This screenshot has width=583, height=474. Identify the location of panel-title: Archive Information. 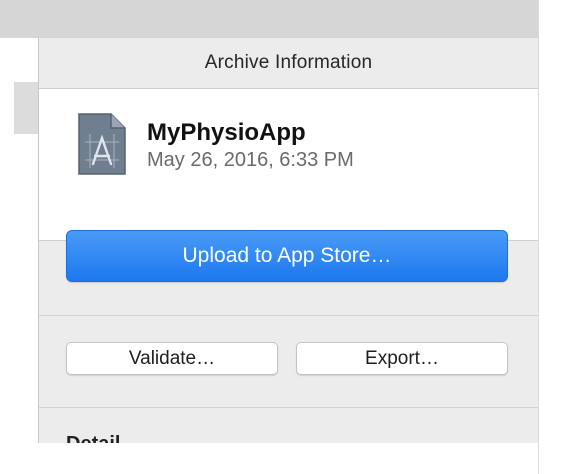
(288, 63).